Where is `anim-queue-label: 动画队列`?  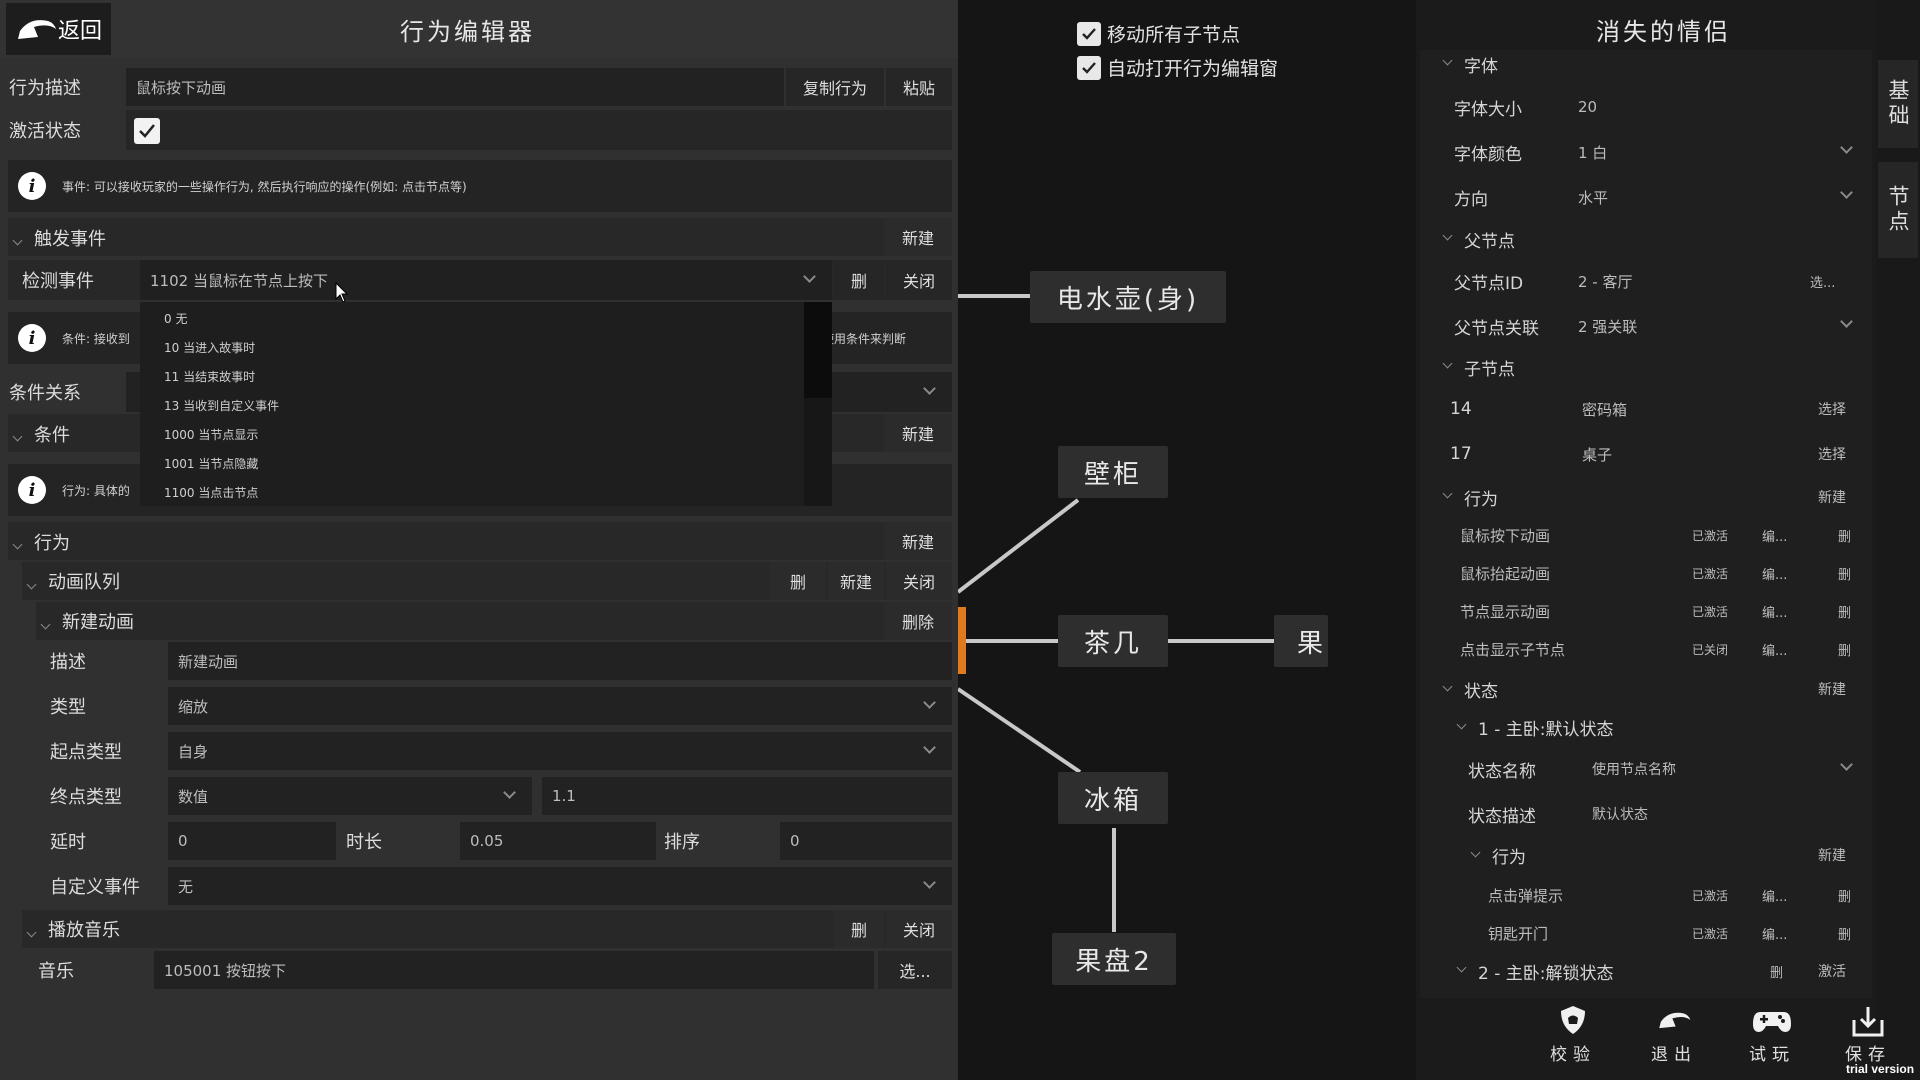 anim-queue-label: 动画队列 is located at coordinates (84, 582).